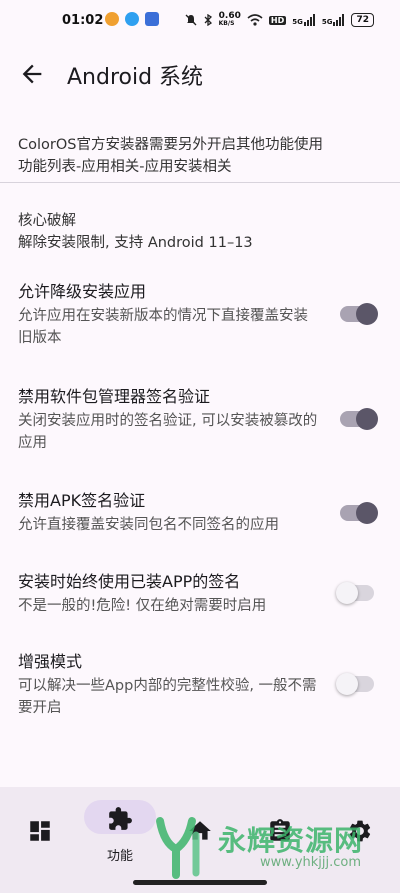 The height and width of the screenshot is (893, 400). Describe the element at coordinates (152, 19) in the screenshot. I see `app-notification-icon` at that location.